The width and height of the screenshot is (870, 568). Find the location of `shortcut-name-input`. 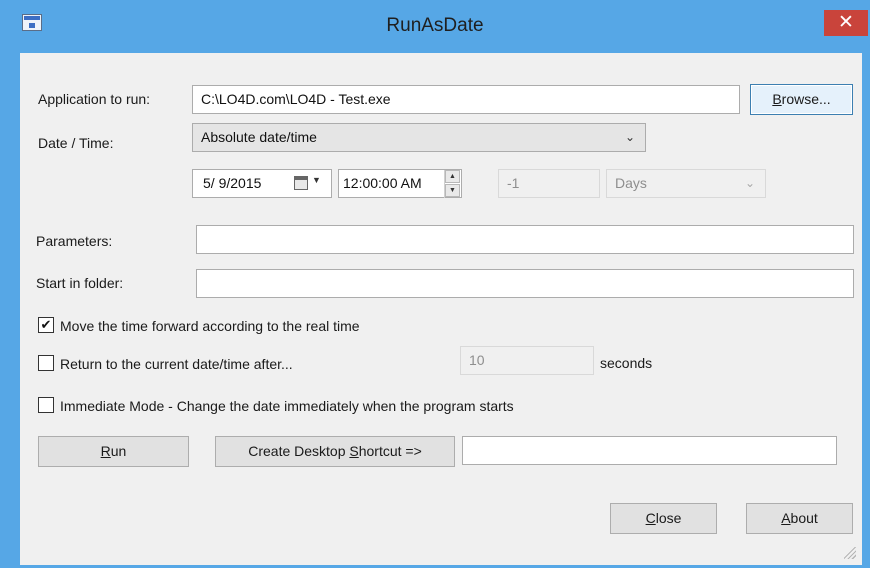

shortcut-name-input is located at coordinates (649, 450).